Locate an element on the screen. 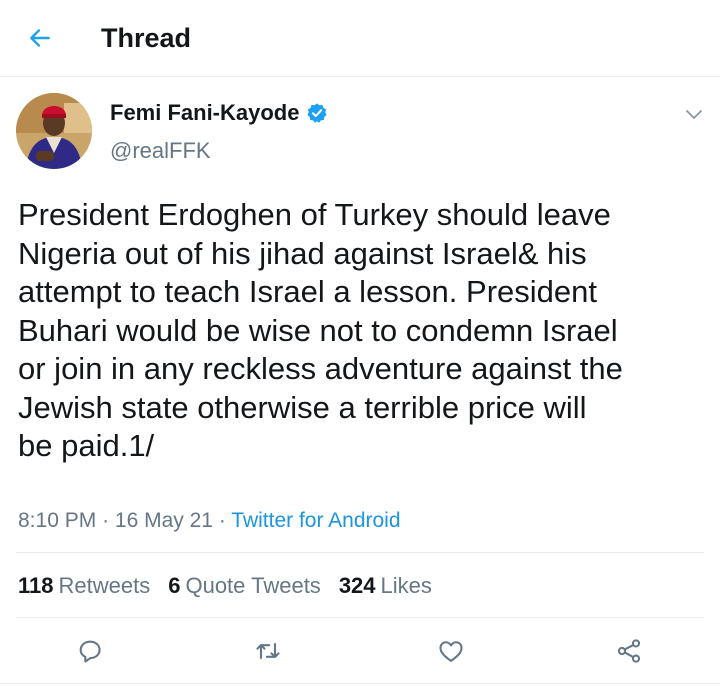  back-button is located at coordinates (40, 38).